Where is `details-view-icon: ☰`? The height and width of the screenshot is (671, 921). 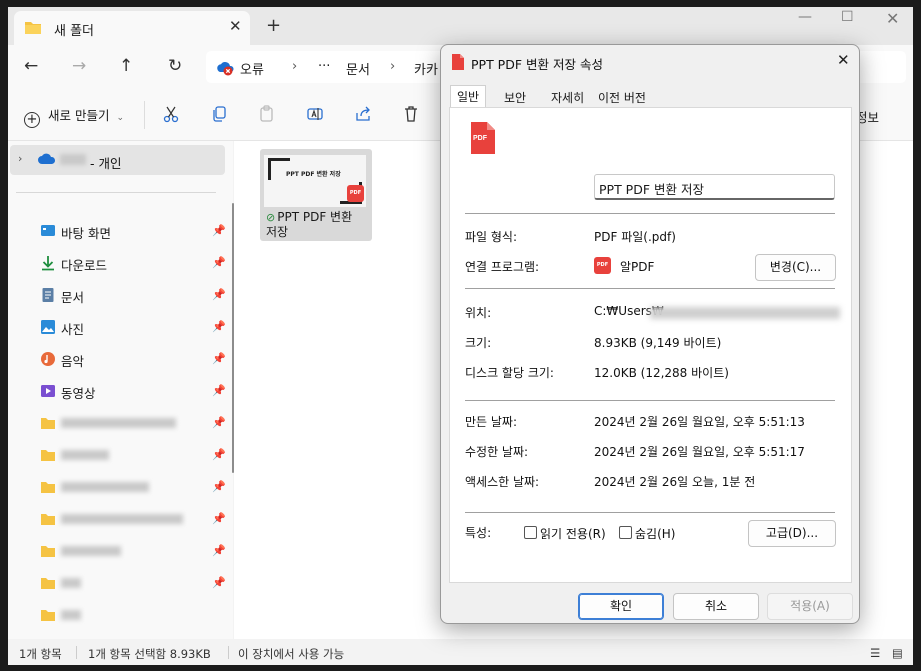 details-view-icon: ☰ is located at coordinates (875, 653).